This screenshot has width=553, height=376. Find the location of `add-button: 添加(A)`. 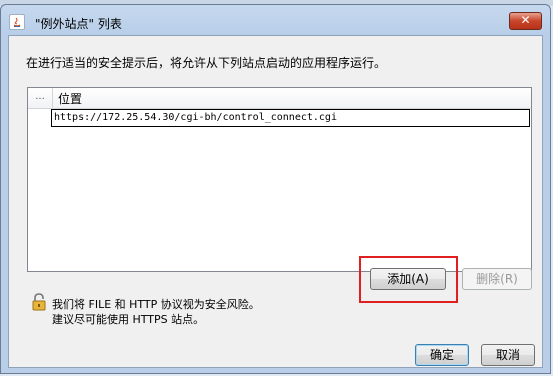

add-button: 添加(A) is located at coordinates (408, 279).